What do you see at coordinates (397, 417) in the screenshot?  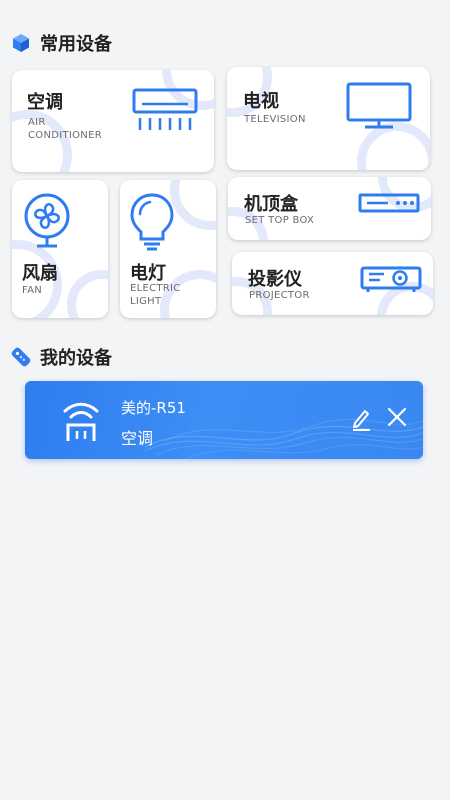 I see `close-icon` at bounding box center [397, 417].